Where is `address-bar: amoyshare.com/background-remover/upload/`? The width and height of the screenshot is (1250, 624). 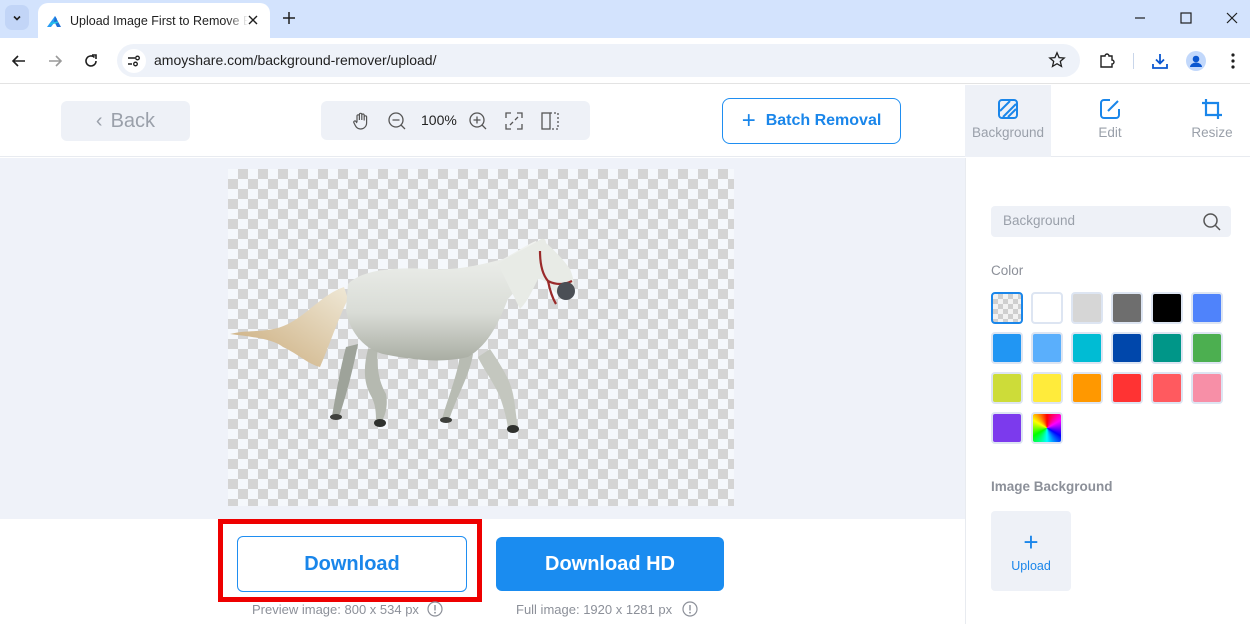 address-bar: amoyshare.com/background-remover/upload/ is located at coordinates (598, 60).